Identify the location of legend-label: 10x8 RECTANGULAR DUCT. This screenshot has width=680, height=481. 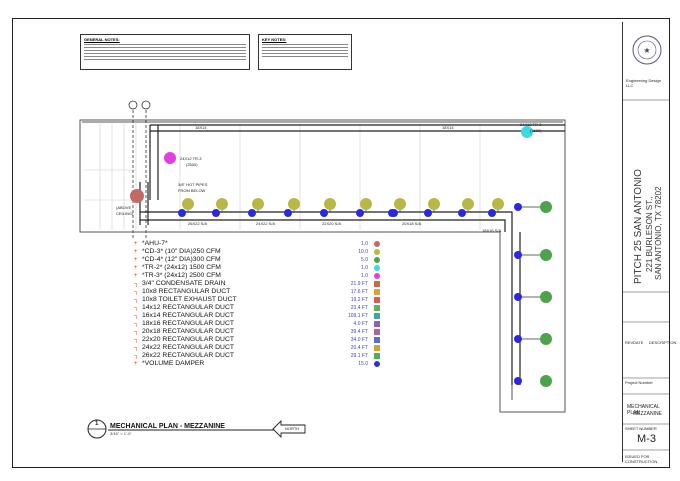
(186, 291).